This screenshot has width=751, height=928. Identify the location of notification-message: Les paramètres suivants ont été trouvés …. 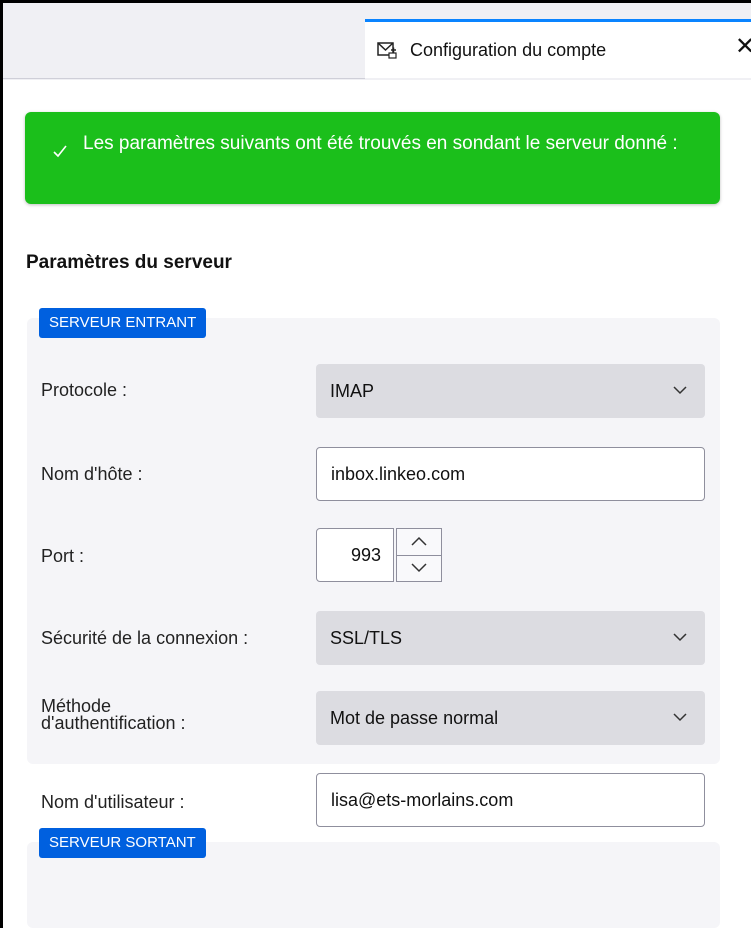
(380, 143).